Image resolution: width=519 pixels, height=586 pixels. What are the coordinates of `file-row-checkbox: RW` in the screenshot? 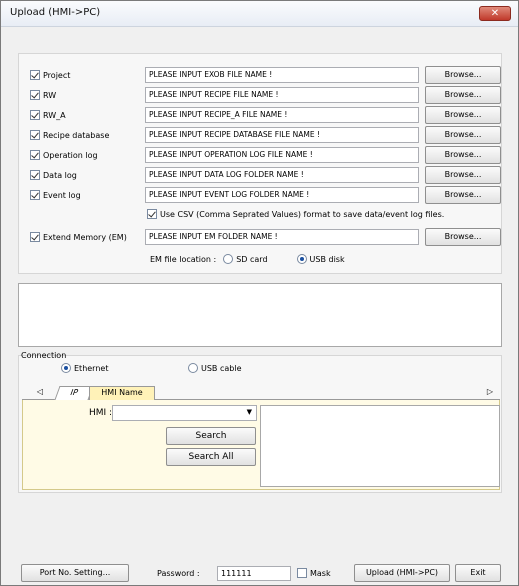 It's located at (43, 95).